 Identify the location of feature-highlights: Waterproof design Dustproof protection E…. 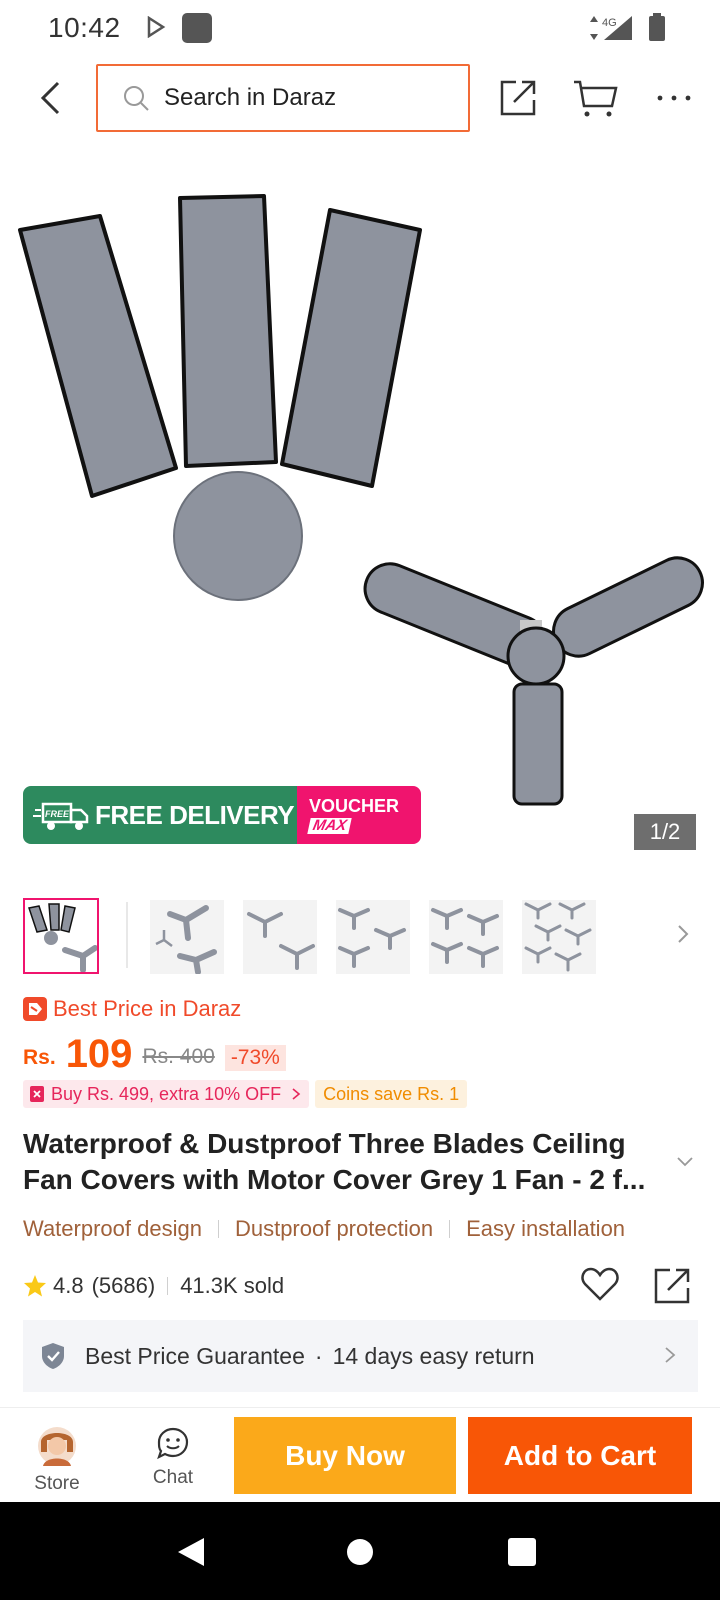
(363, 1229).